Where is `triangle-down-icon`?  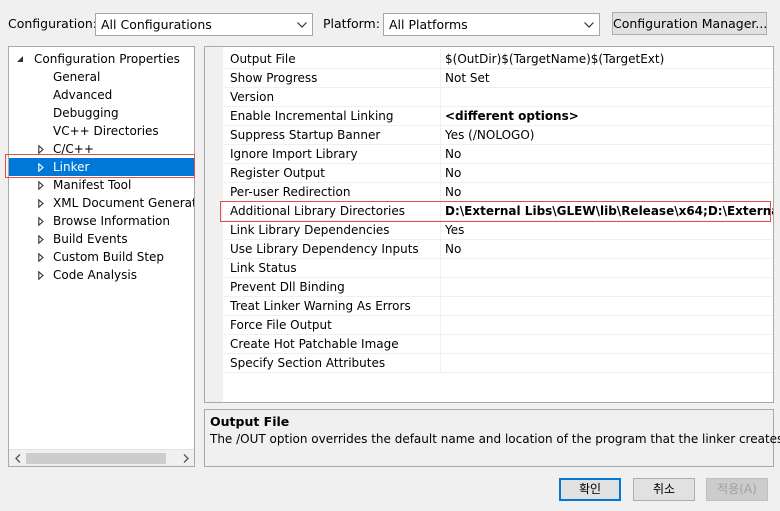 triangle-down-icon is located at coordinates (20, 59).